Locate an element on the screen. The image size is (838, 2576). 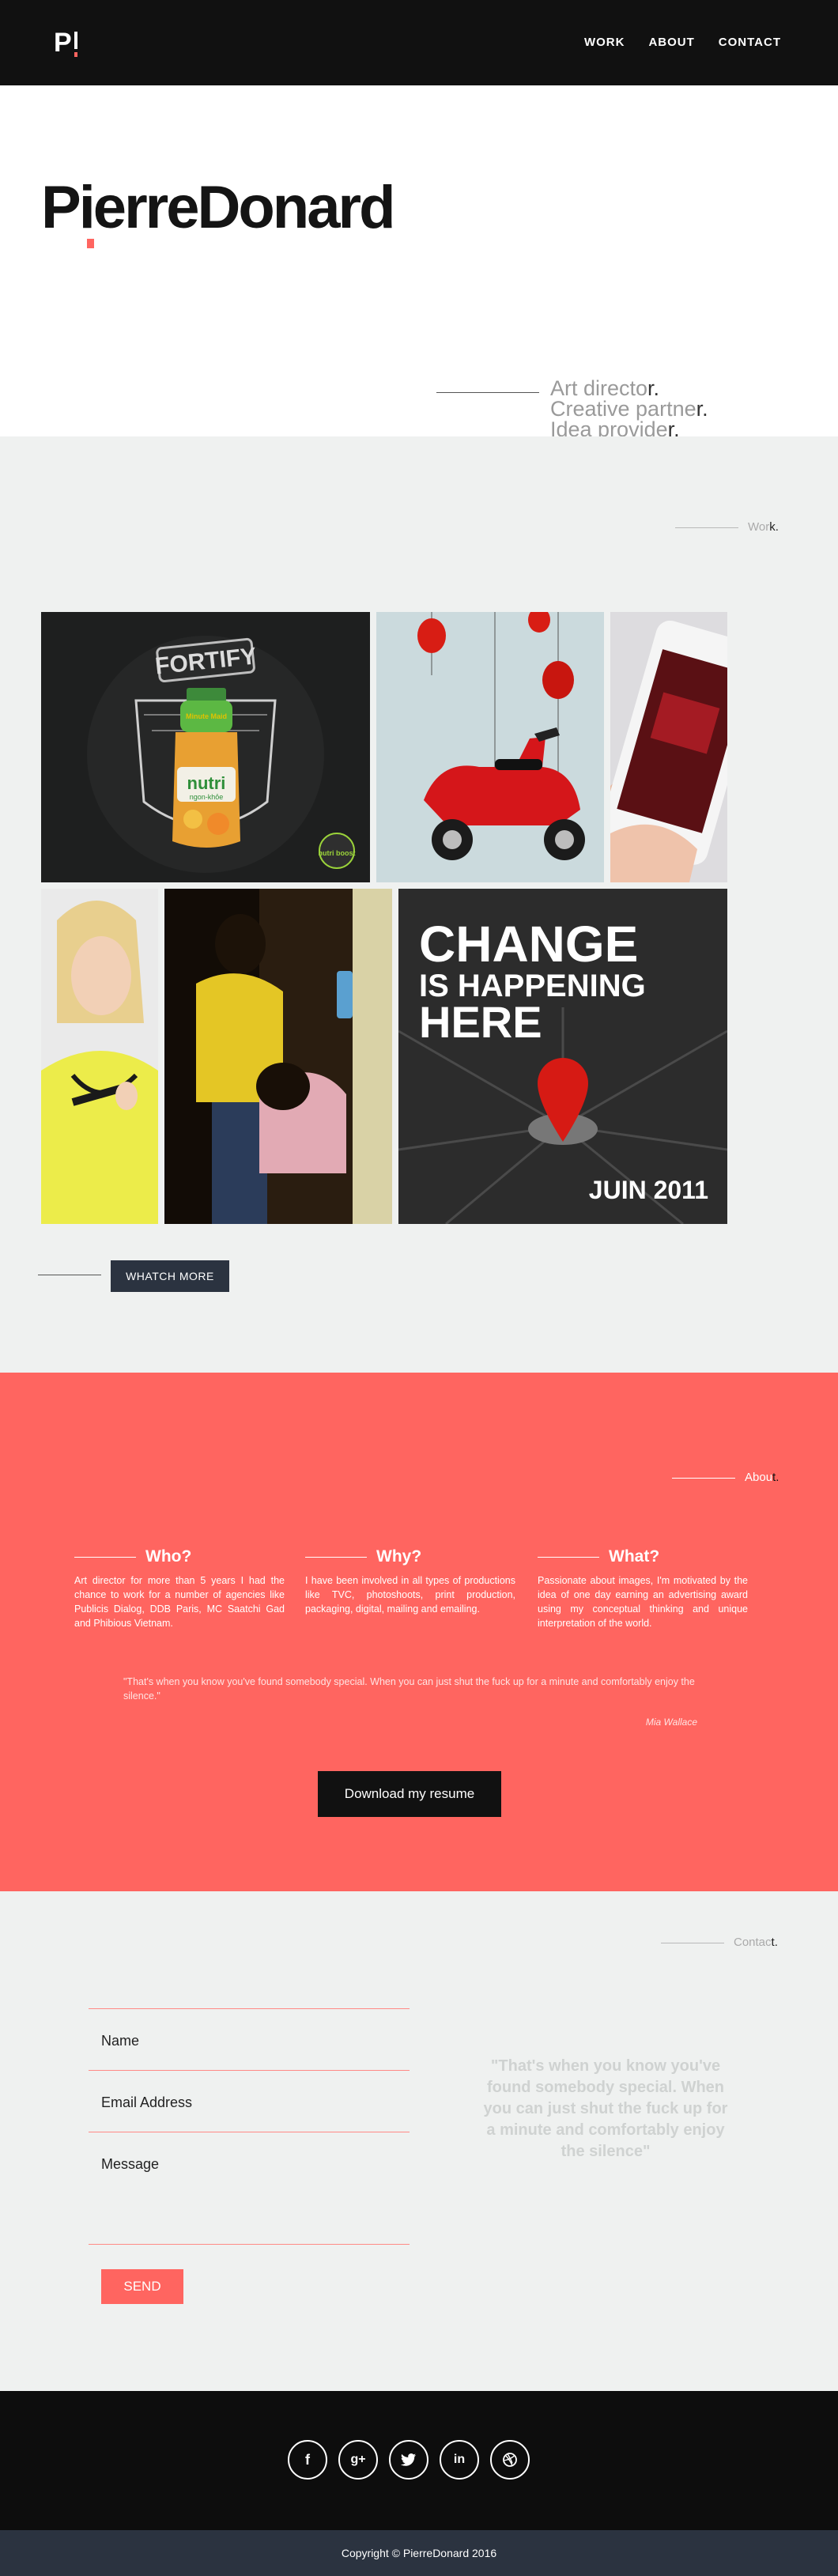
why-title: Why? is located at coordinates (399, 1556).